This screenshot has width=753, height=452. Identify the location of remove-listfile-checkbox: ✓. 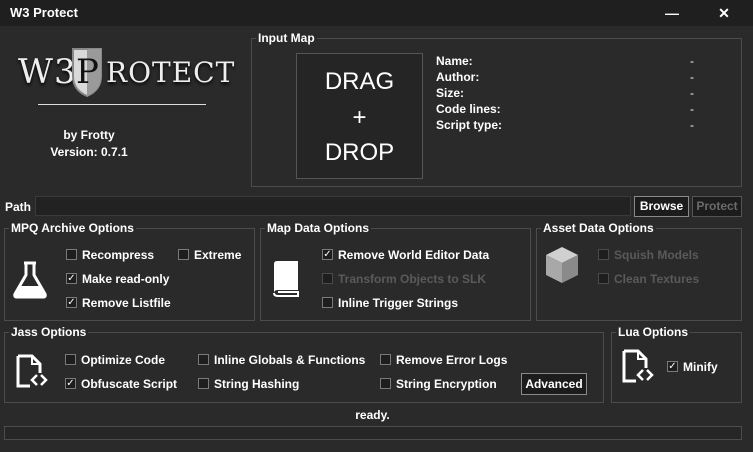
(71, 302).